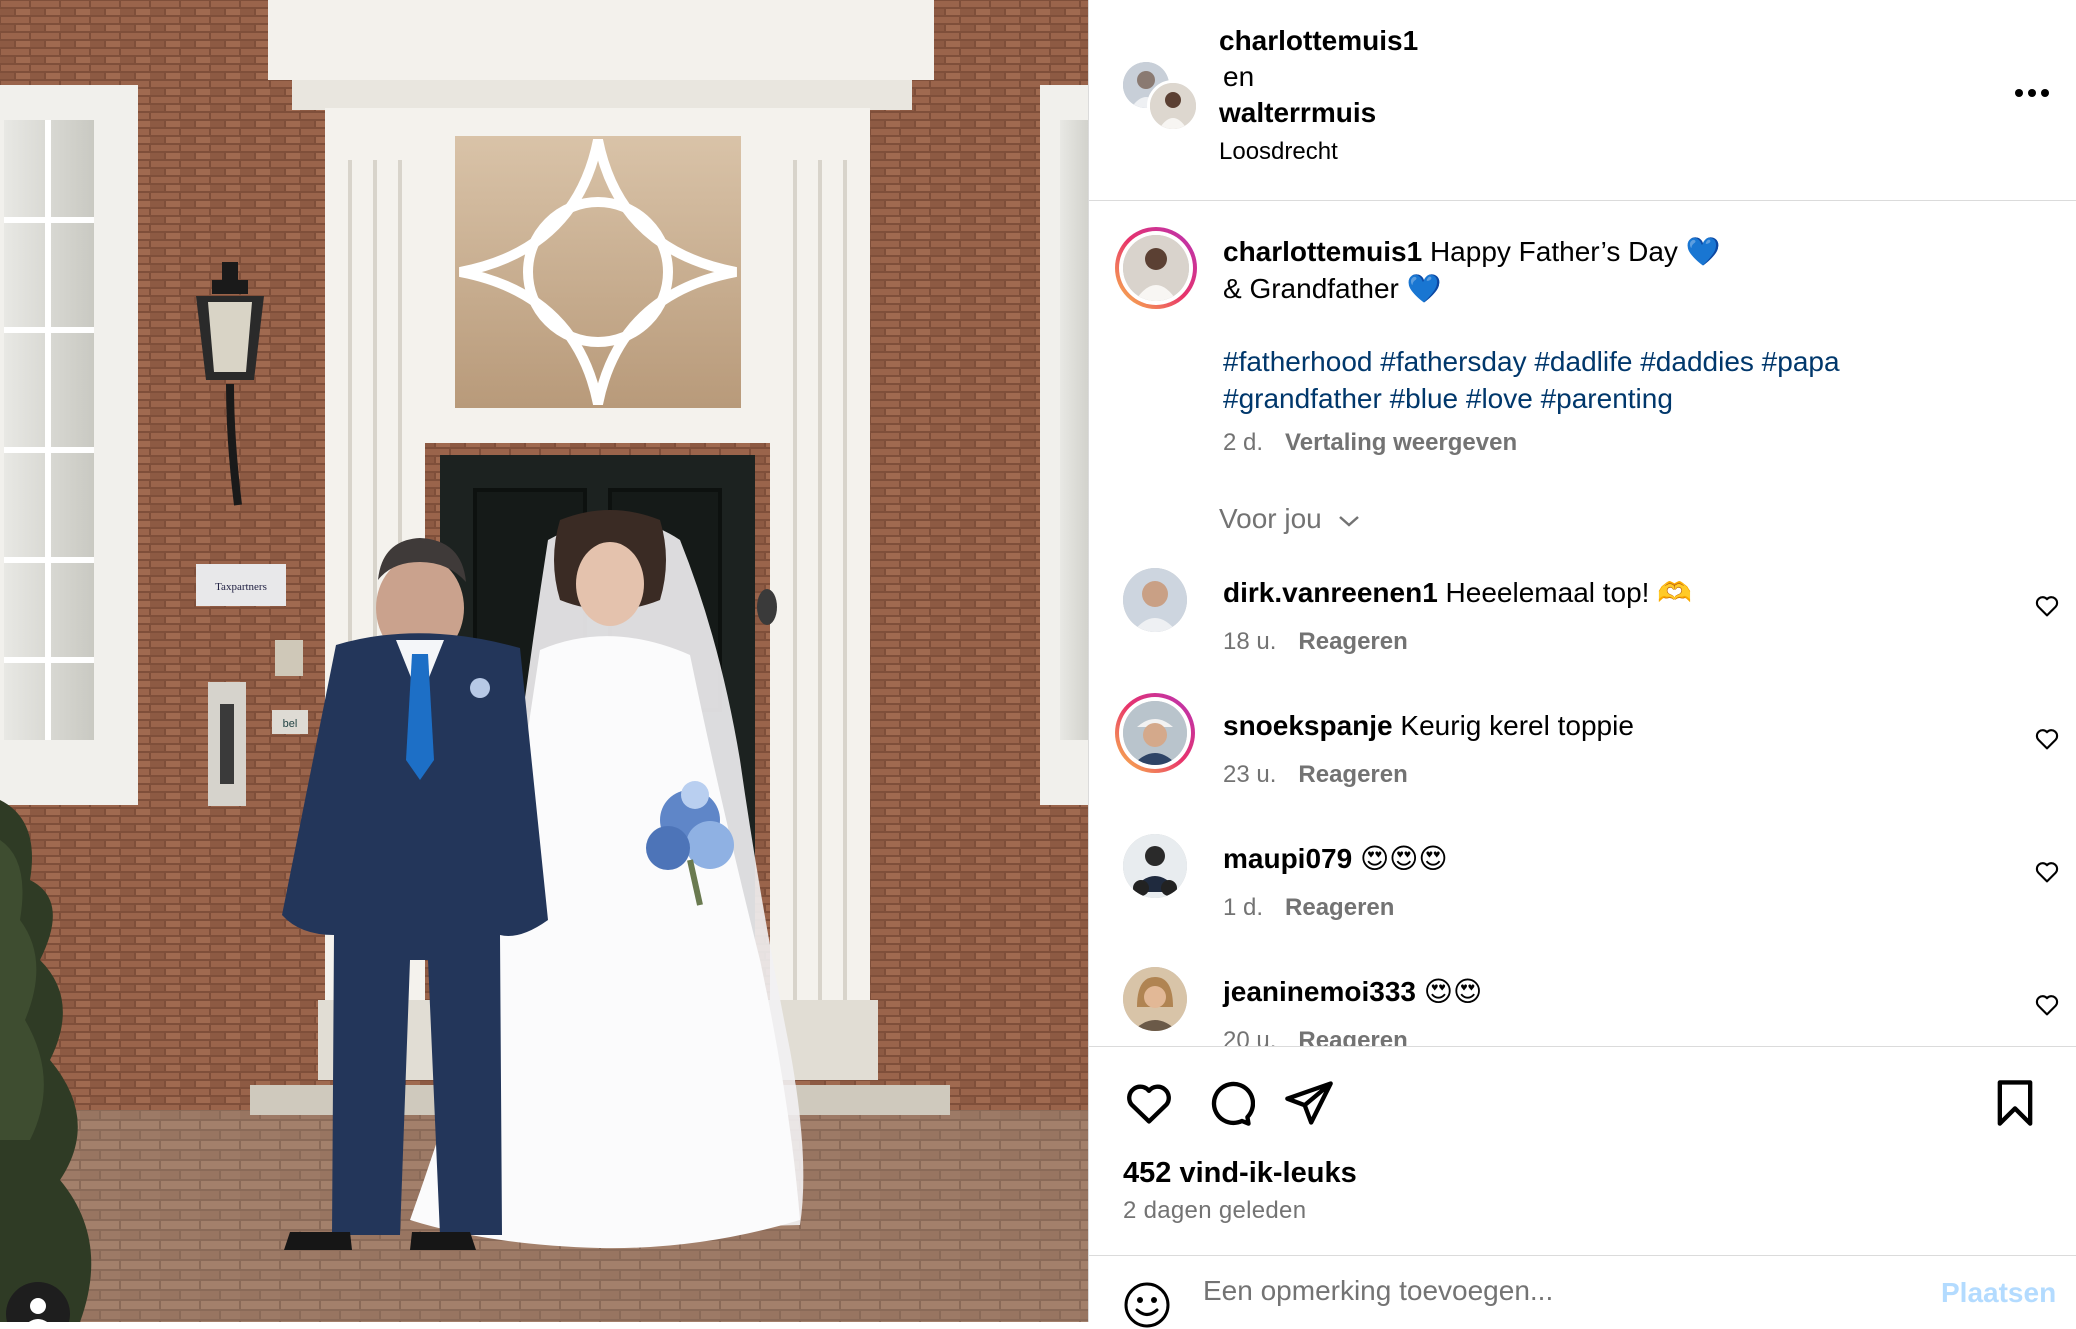  Describe the element at coordinates (1499, 398) in the screenshot. I see `hashtag-link: #love` at that location.